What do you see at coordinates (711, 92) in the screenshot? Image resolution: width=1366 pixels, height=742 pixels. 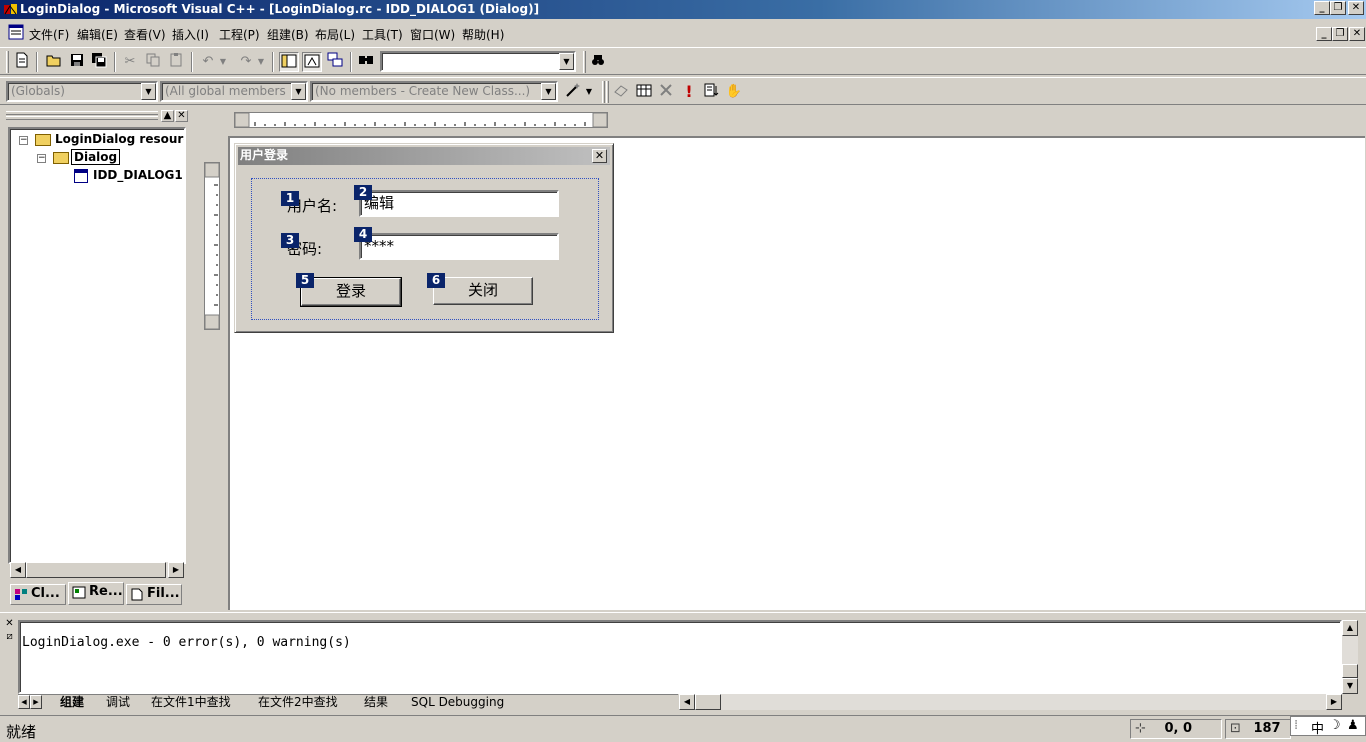 I see `go-icon` at bounding box center [711, 92].